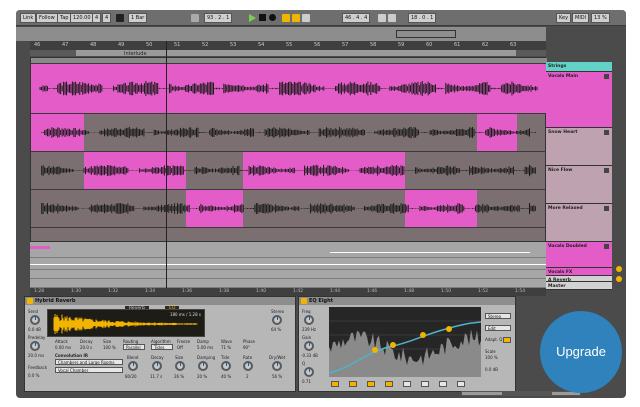  What do you see at coordinates (560, 272) in the screenshot?
I see `track-name: Vocals FX` at bounding box center [560, 272].